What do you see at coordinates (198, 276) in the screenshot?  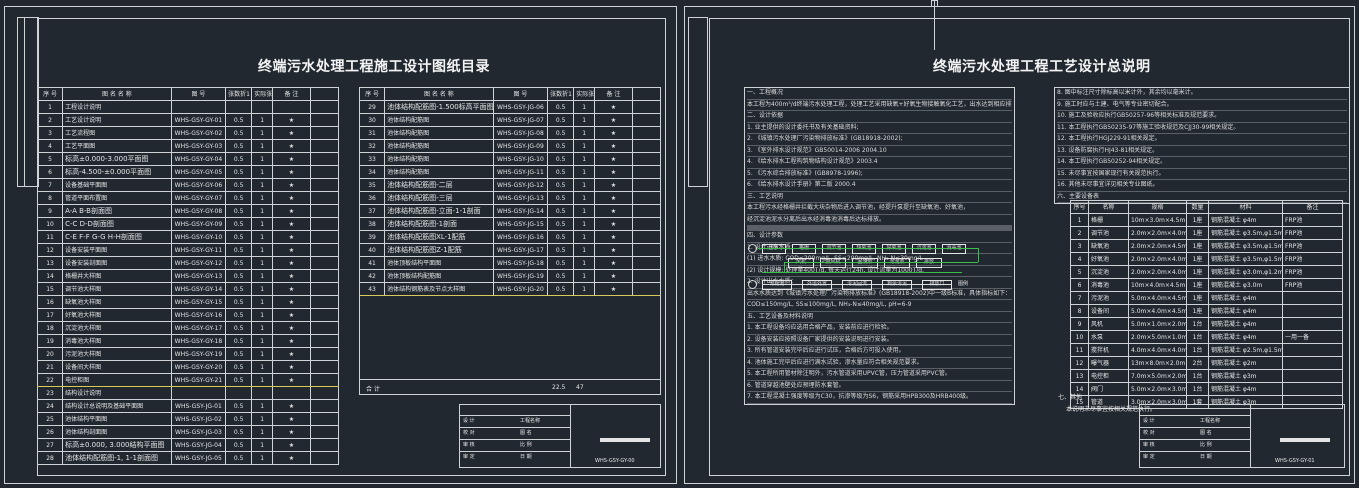 I see `table-cell: WHS-GSY-GY-13` at bounding box center [198, 276].